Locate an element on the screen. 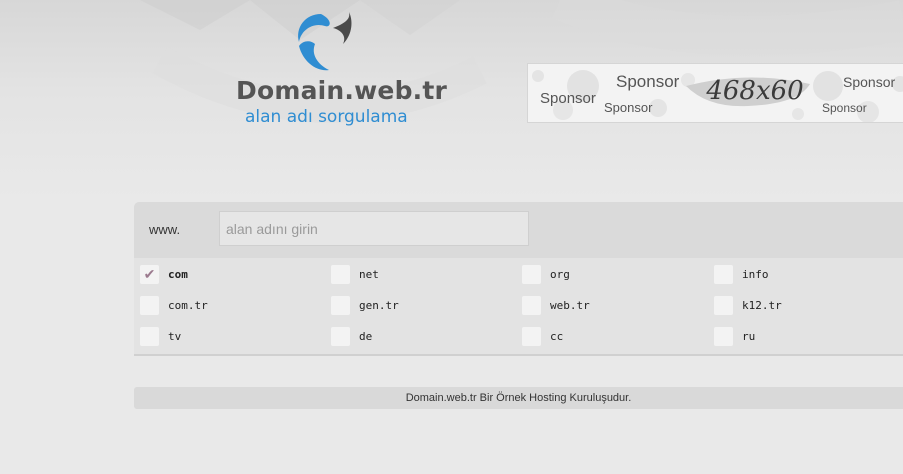 The height and width of the screenshot is (474, 903). tld-label: net is located at coordinates (369, 274).